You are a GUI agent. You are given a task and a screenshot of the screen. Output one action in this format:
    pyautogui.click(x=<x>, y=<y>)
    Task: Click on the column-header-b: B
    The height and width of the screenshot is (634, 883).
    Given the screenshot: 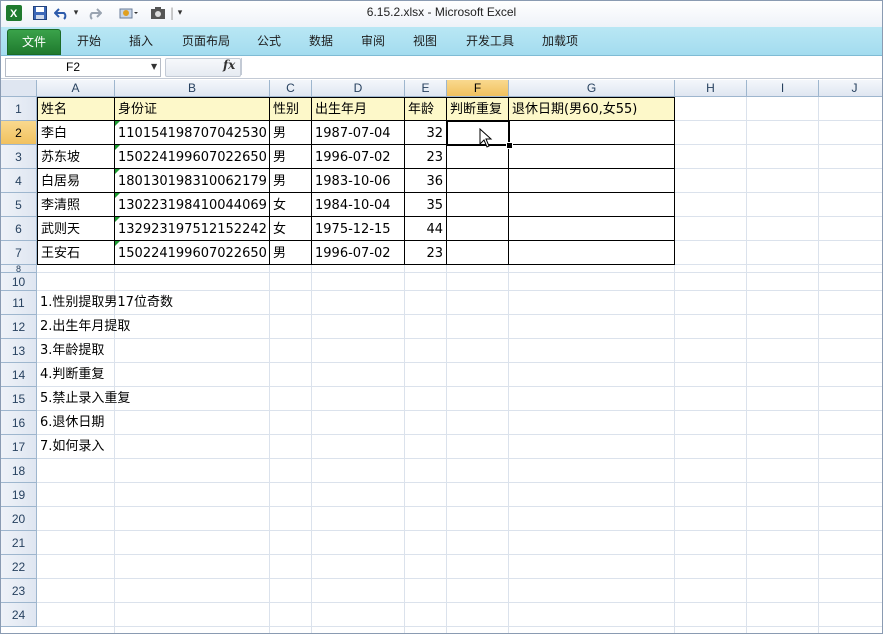 What is the action you would take?
    pyautogui.click(x=192, y=88)
    